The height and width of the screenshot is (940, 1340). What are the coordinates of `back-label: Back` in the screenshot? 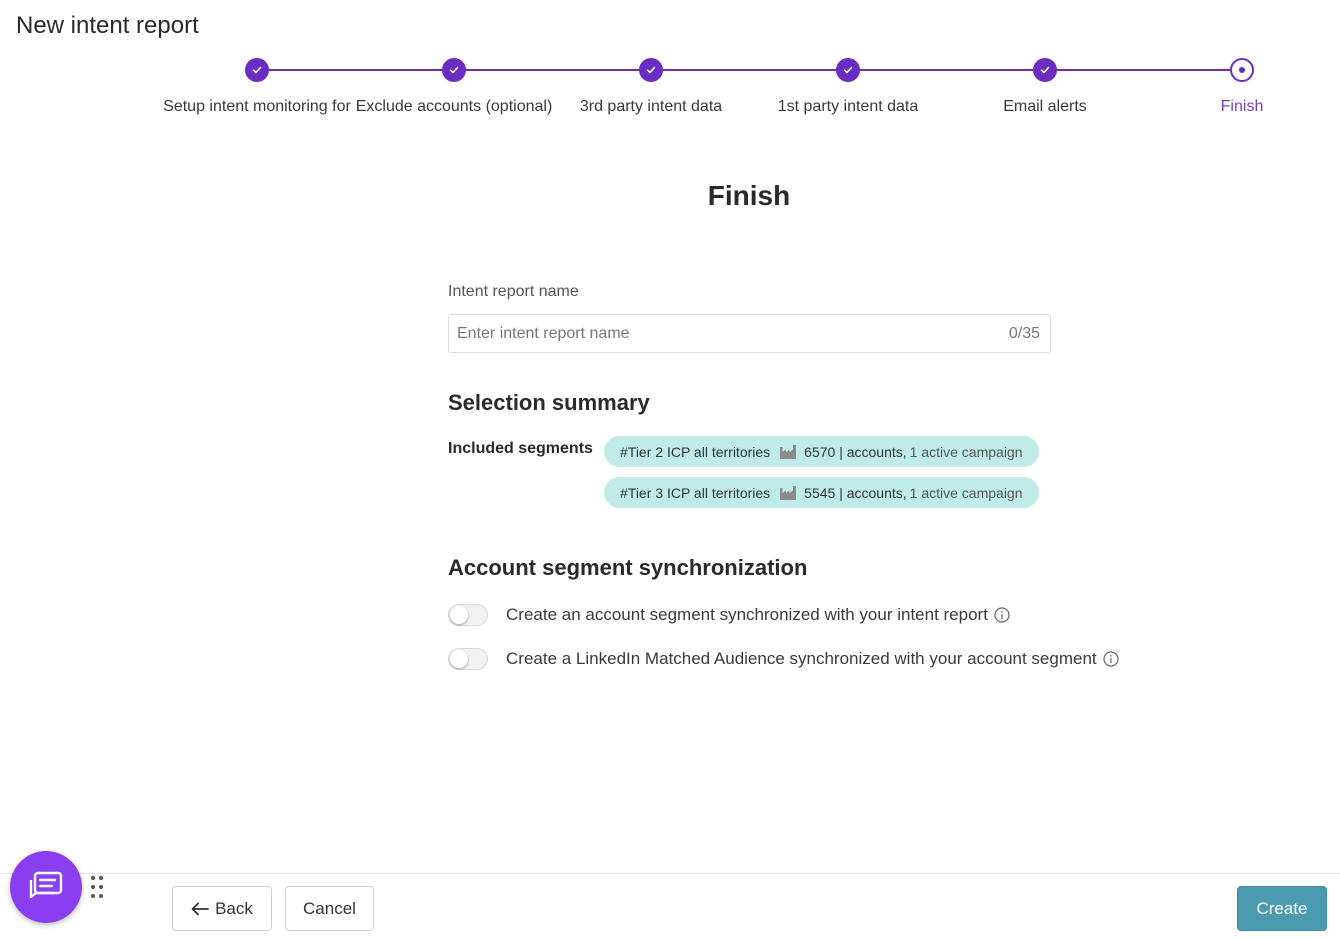 It's located at (234, 908).